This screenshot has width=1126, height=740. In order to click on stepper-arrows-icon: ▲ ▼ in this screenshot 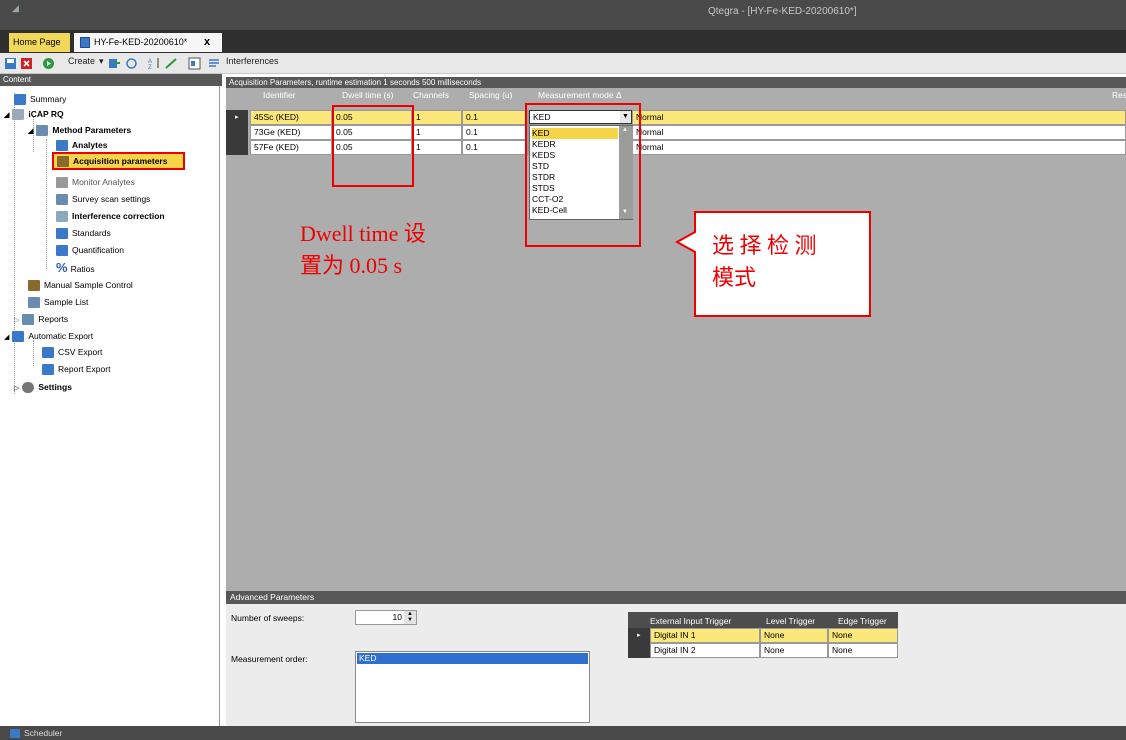, I will do `click(410, 617)`.